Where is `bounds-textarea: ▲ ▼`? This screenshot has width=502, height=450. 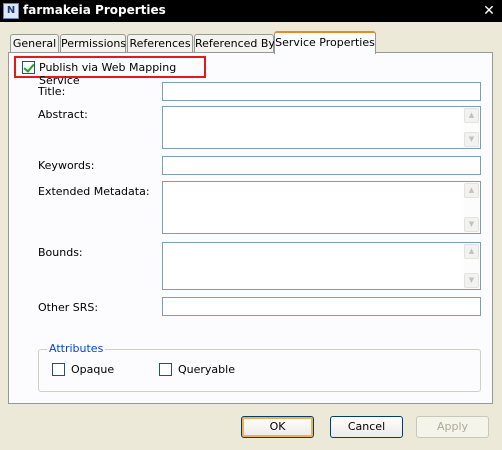
bounds-textarea: ▲ ▼ is located at coordinates (321, 266).